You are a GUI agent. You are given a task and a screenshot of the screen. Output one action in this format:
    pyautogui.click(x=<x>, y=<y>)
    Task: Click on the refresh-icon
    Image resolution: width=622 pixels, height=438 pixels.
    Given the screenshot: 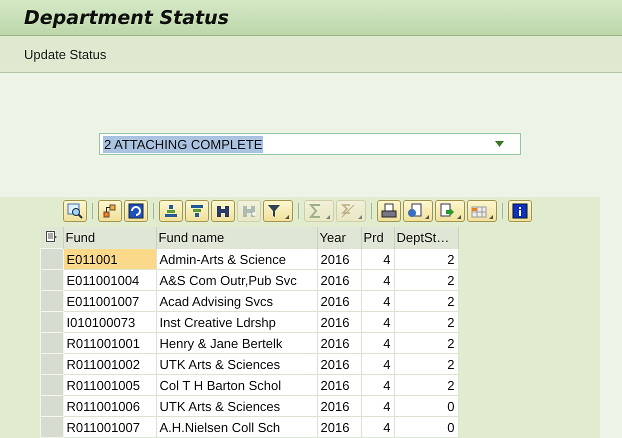 What is the action you would take?
    pyautogui.click(x=136, y=211)
    